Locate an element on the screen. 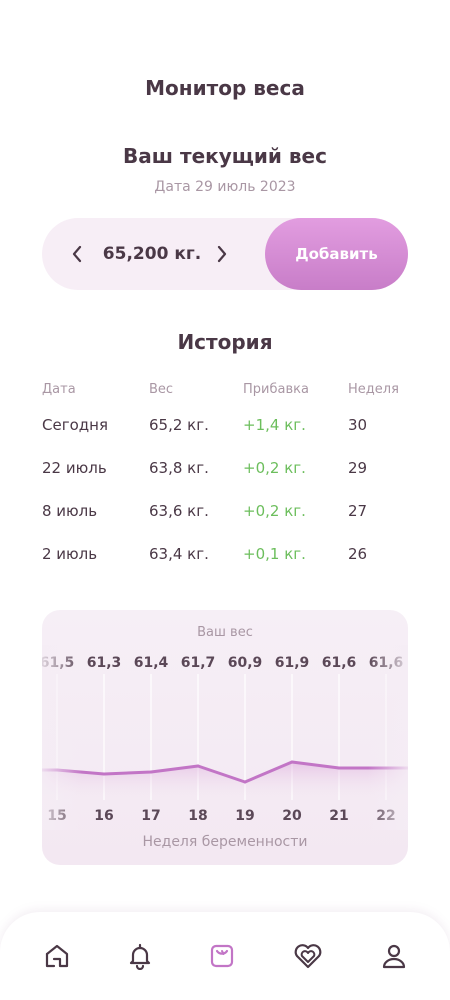  chevron-right-icon is located at coordinates (222, 254).